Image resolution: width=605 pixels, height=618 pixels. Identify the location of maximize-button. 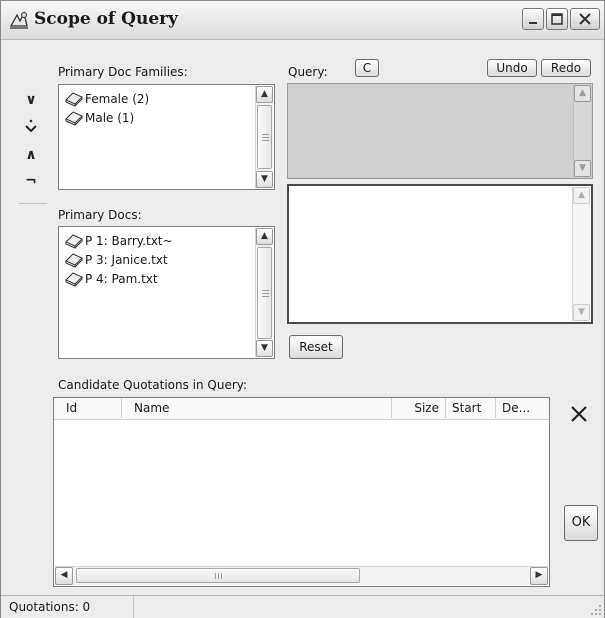
(557, 19).